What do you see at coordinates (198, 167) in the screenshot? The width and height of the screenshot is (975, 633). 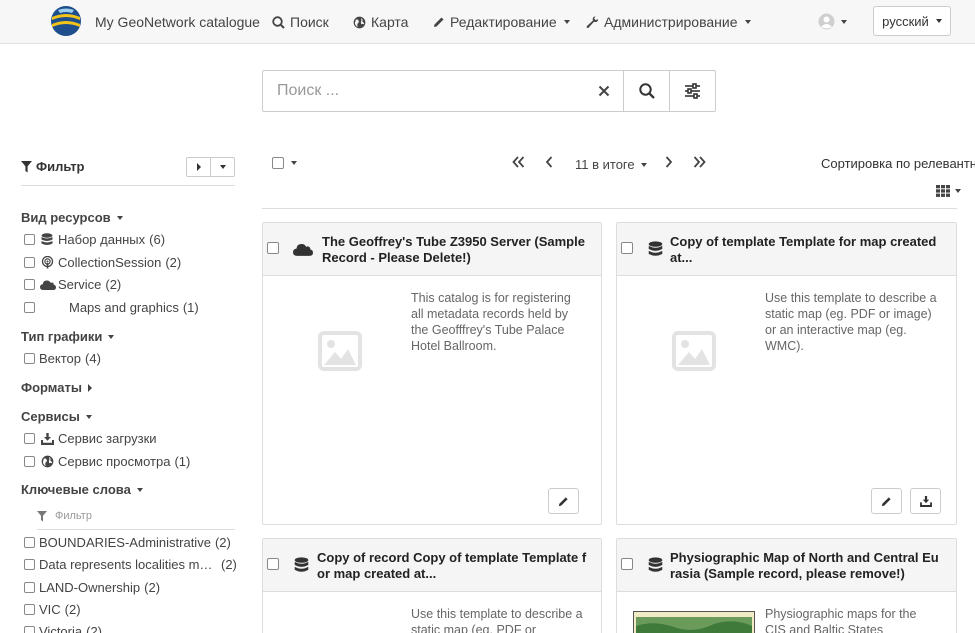 I see `expand-facets-button` at bounding box center [198, 167].